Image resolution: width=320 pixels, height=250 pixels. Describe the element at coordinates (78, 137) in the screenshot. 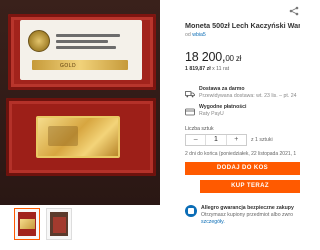

I see `gold-coin` at that location.